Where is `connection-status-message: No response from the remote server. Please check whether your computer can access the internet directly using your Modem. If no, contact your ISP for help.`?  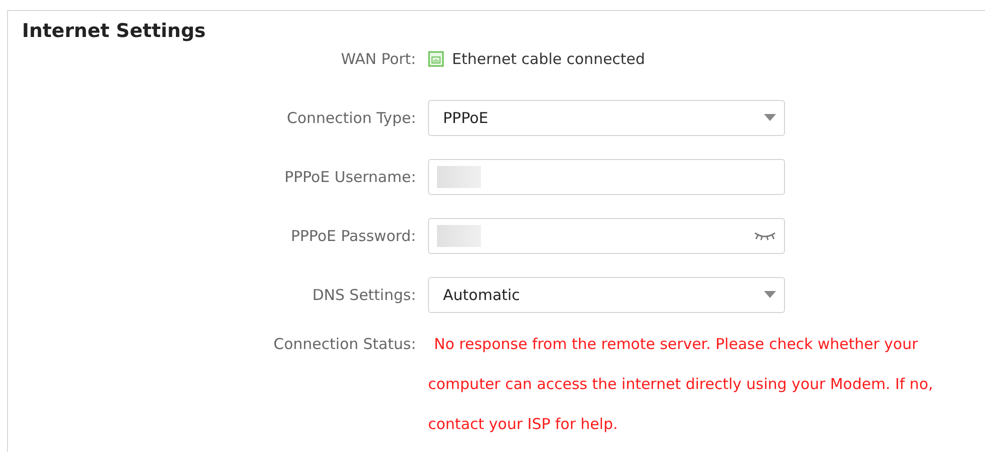 connection-status-message: No response from the remote server. Please check whether your computer can access the internet directly using your Modem. If no, contact your ISP for help. is located at coordinates (681, 384).